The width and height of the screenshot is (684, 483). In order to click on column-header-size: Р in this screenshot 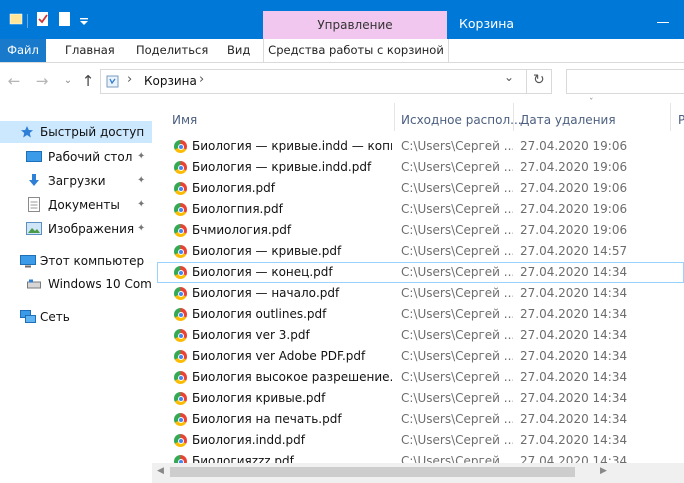, I will do `click(681, 120)`.